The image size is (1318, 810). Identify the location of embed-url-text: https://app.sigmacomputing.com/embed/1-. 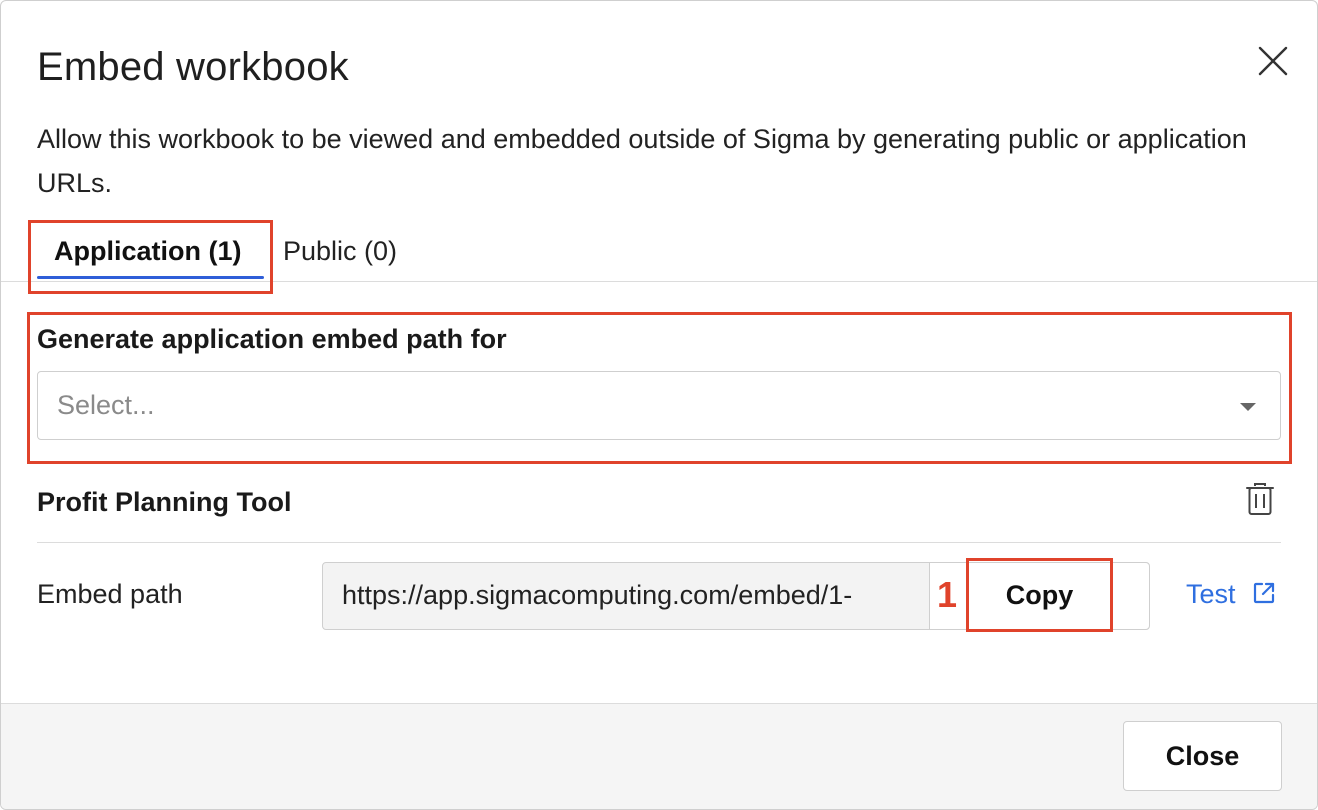
(597, 595).